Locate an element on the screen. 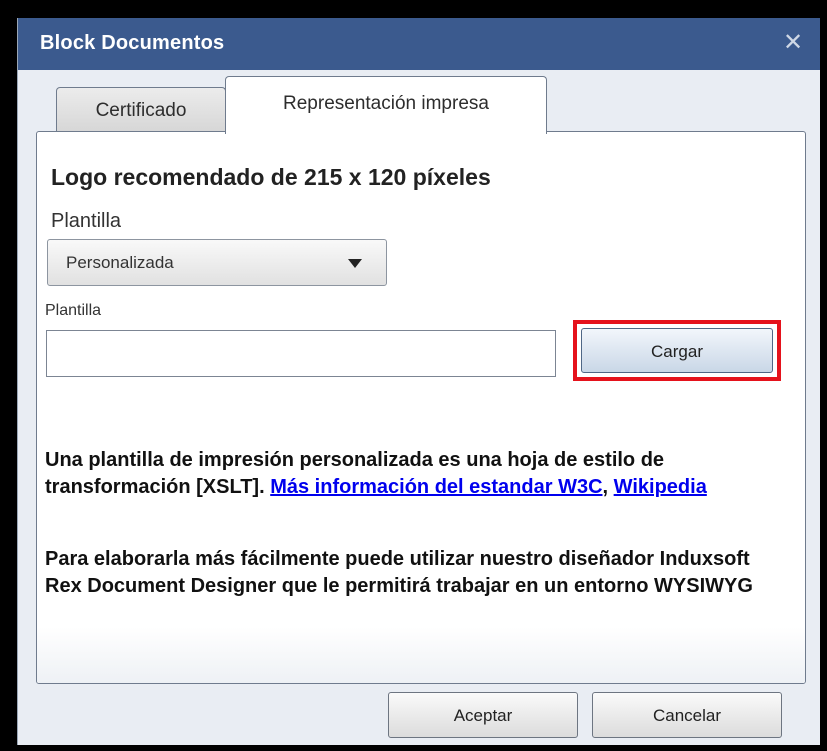 This screenshot has width=827, height=751. template-select-value: Personalizada is located at coordinates (120, 262).